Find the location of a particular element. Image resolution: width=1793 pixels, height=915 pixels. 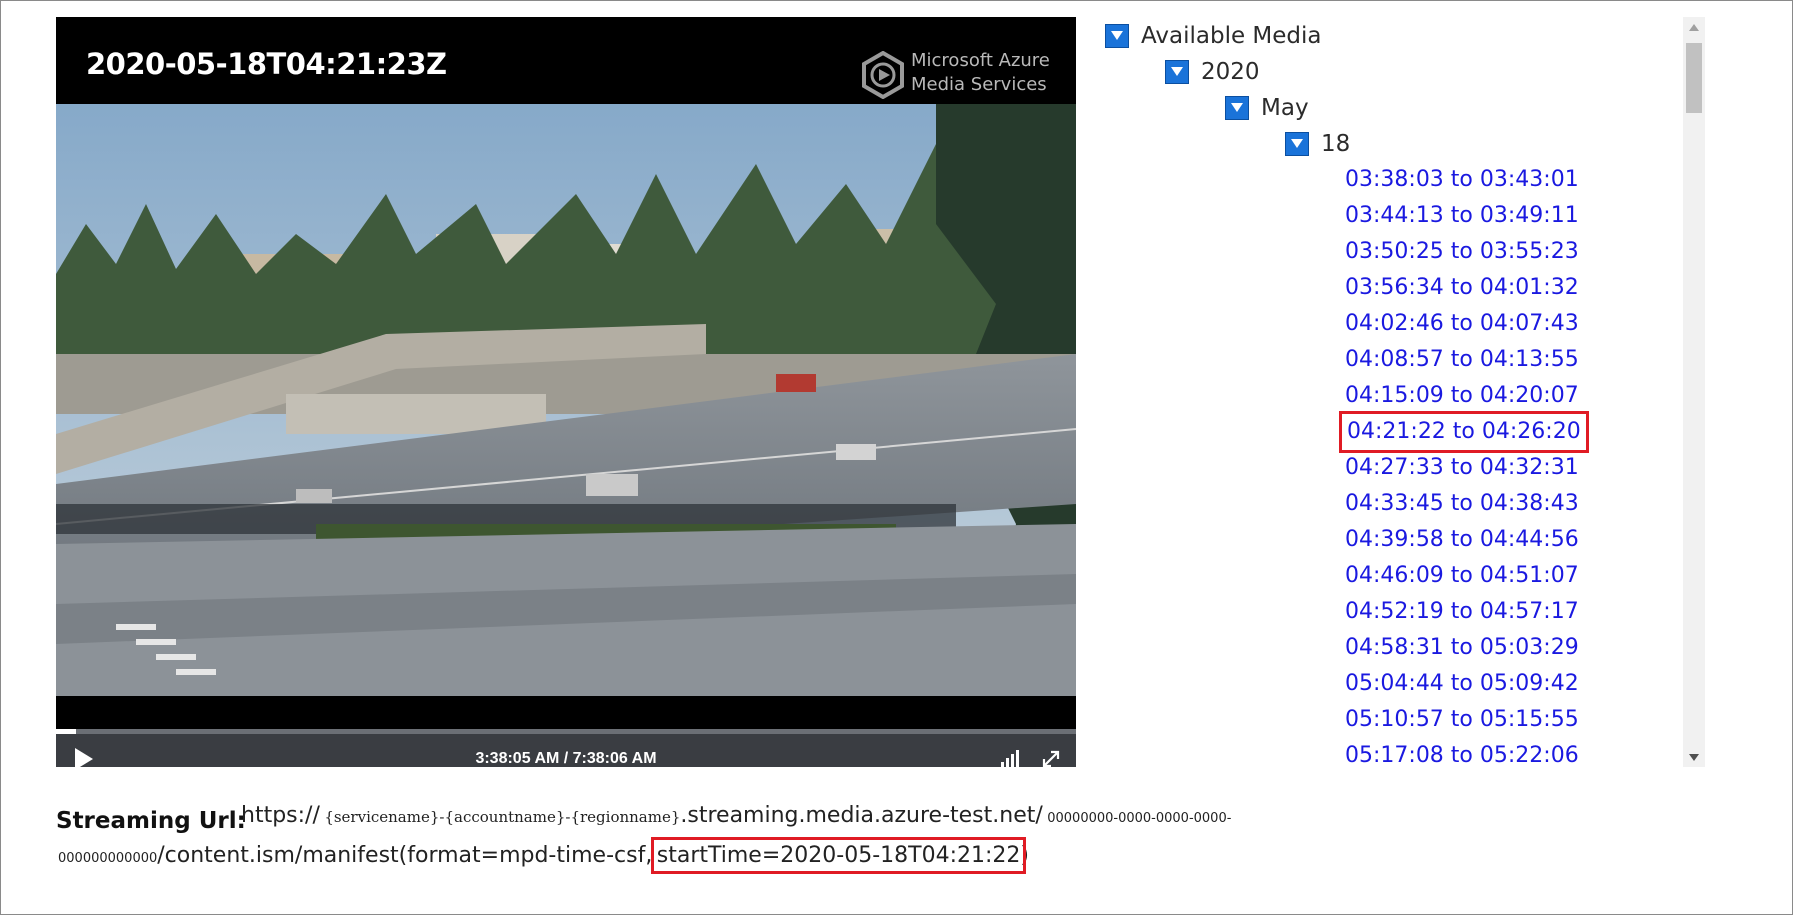

time-range-link: 04:33:45 to 04:38:43 is located at coordinates (1462, 504).